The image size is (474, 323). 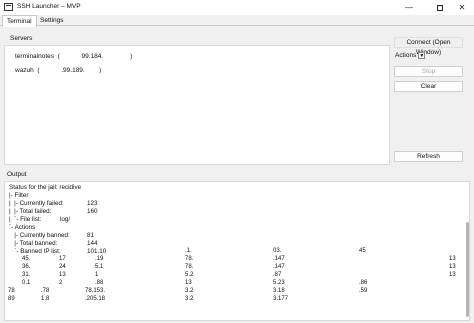 What do you see at coordinates (22, 227) in the screenshot?
I see `output-line: `- Actions` at bounding box center [22, 227].